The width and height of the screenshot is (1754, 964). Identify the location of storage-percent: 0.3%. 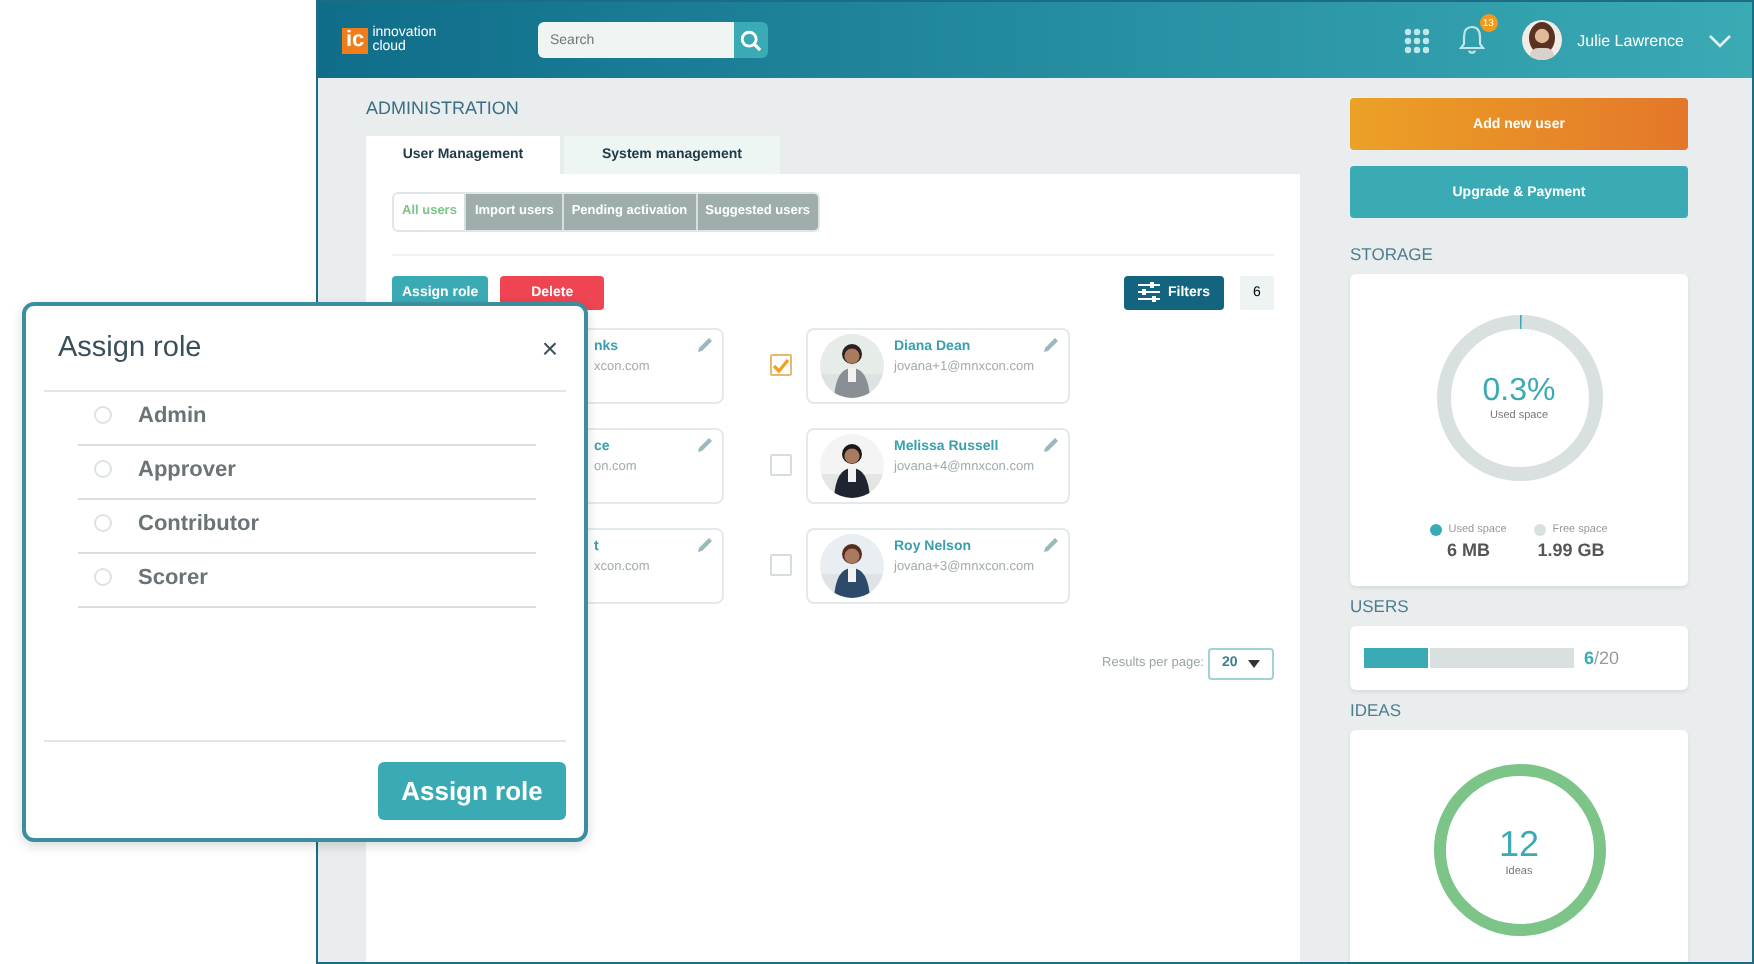
(1519, 392).